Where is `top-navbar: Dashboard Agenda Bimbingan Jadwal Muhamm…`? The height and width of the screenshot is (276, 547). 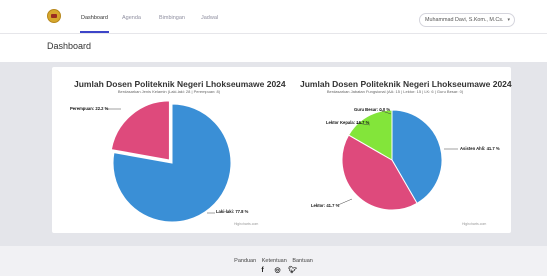
top-navbar: Dashboard Agenda Bimbingan Jadwal Muhamm… is located at coordinates (273, 17).